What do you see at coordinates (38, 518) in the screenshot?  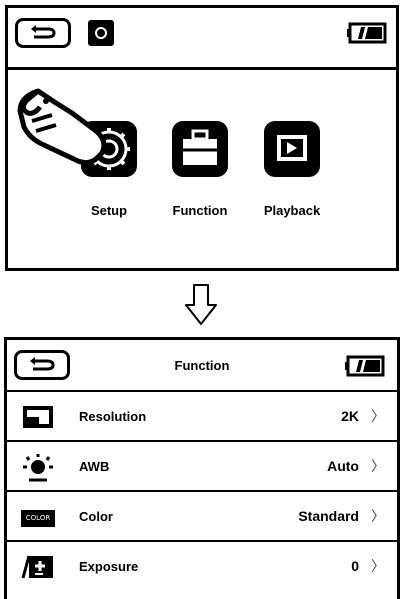 I see `color-icon: COLOR` at bounding box center [38, 518].